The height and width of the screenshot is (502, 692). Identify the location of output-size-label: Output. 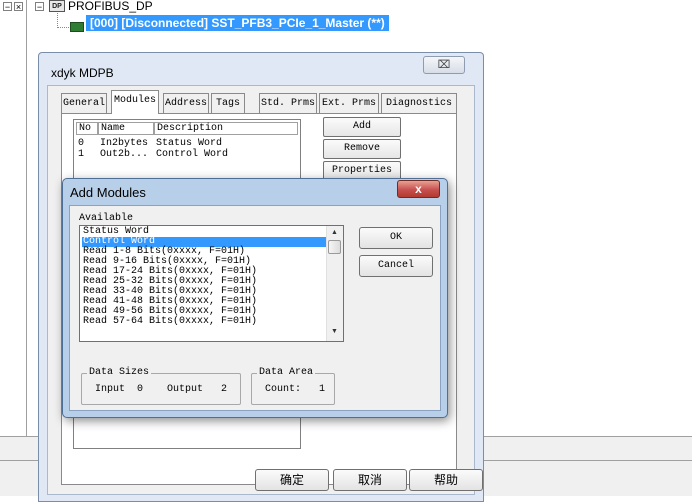
(185, 389).